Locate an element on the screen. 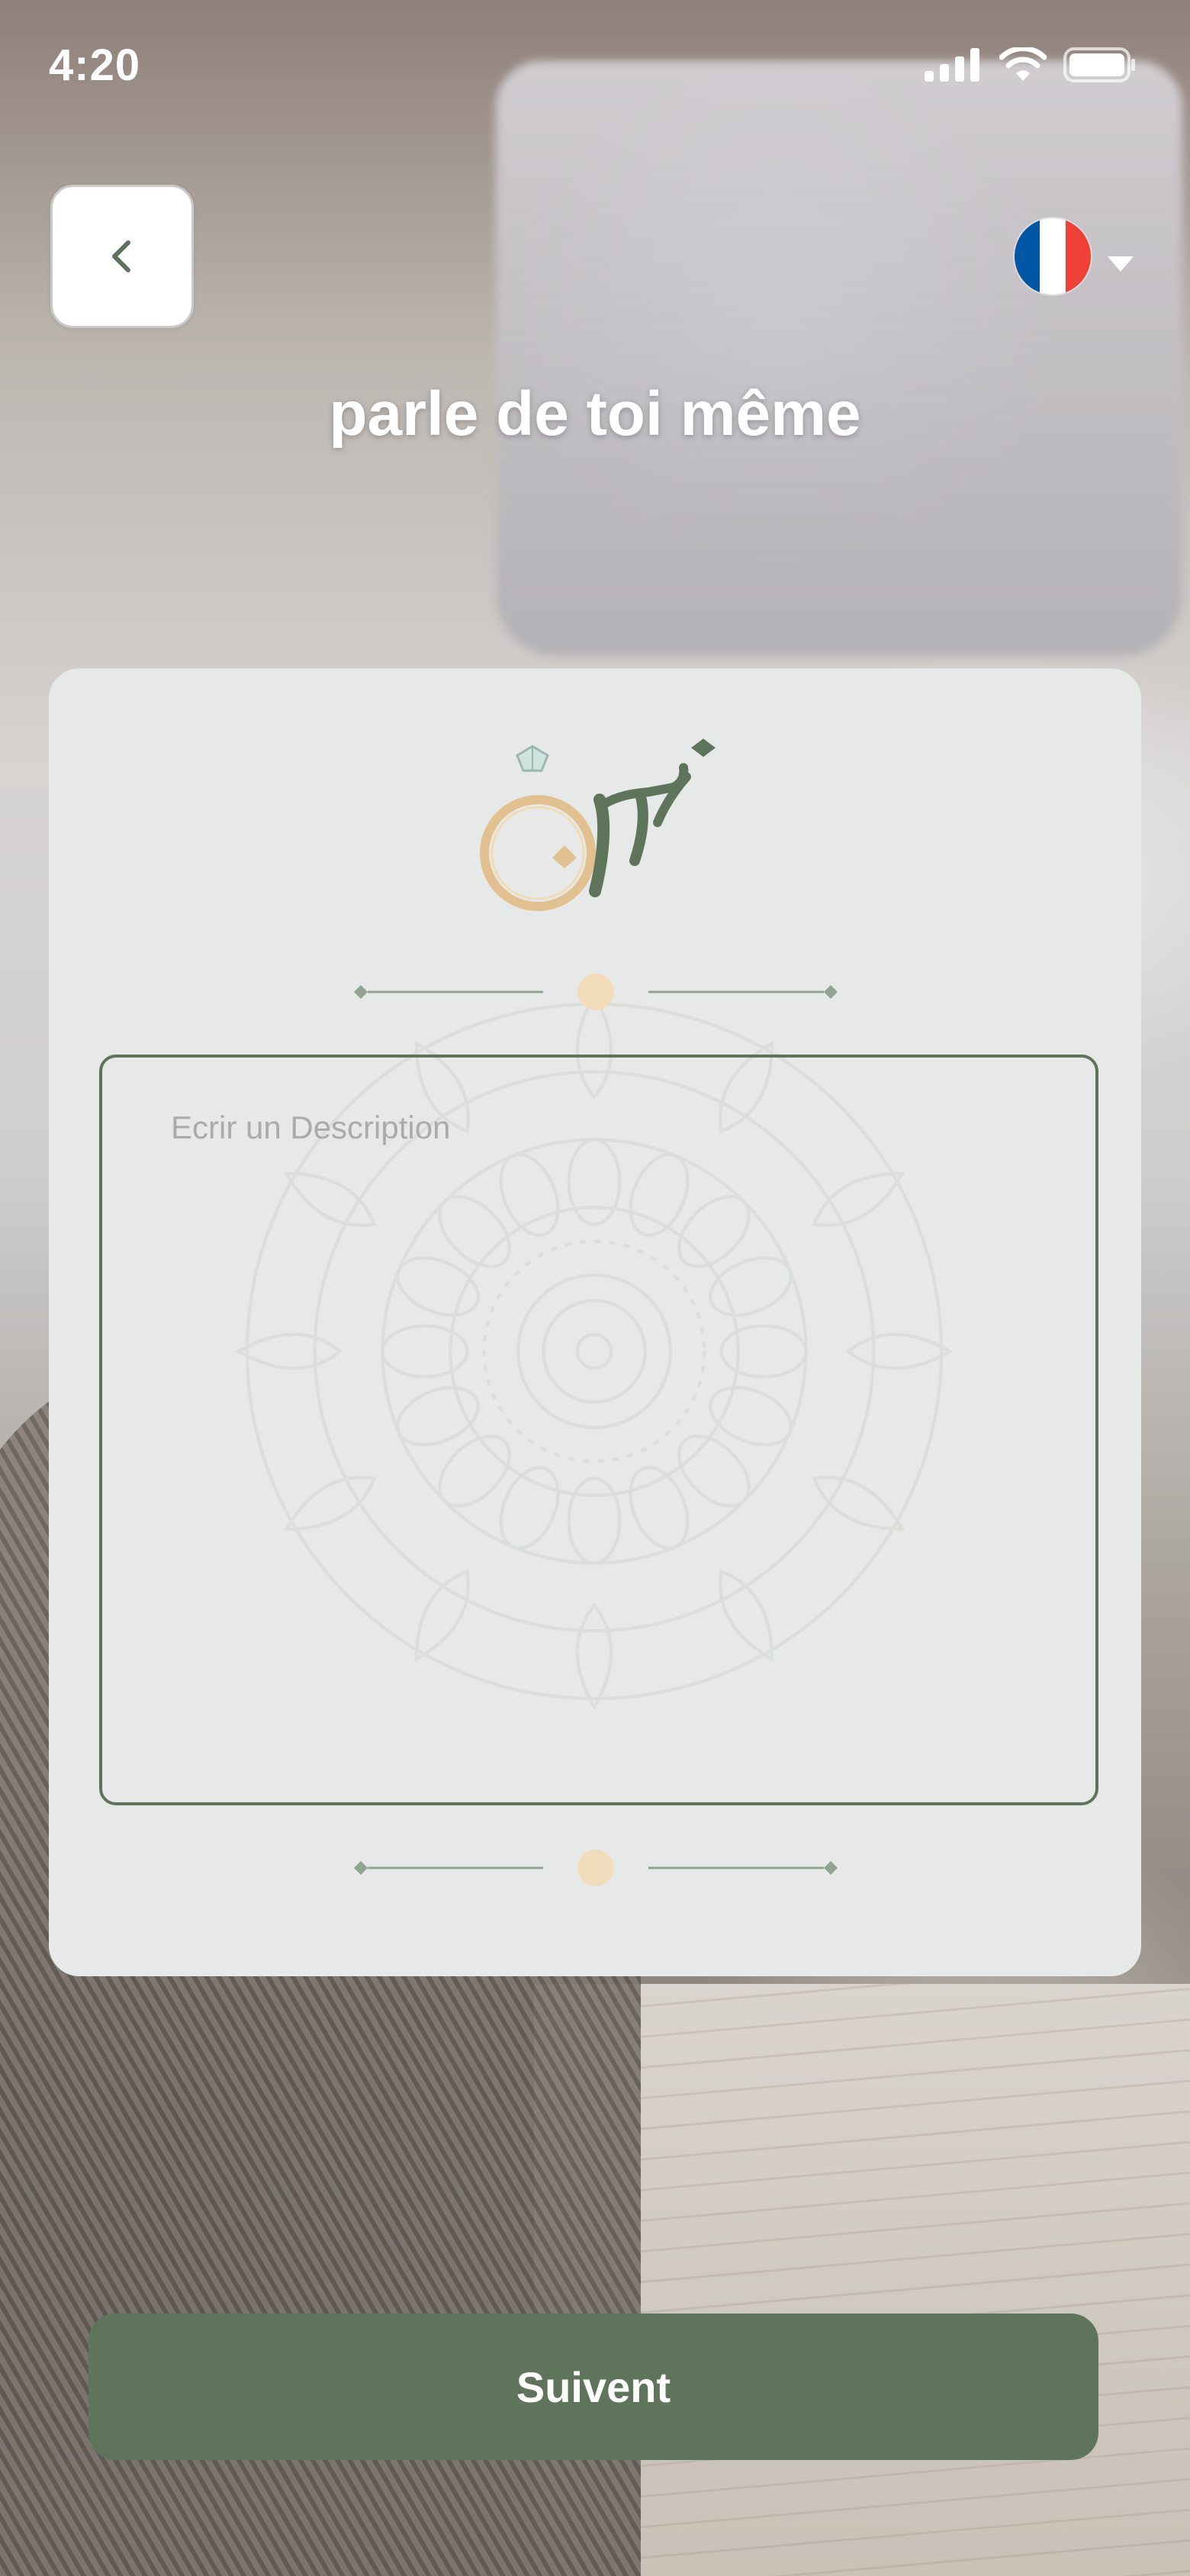 Image resolution: width=1190 pixels, height=2576 pixels. france-flag-icon is located at coordinates (1053, 256).